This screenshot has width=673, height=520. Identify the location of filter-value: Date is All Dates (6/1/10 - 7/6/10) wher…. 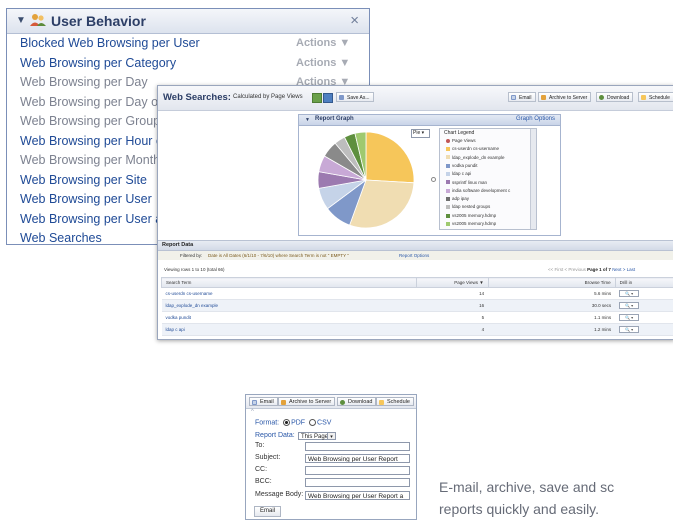
(278, 255).